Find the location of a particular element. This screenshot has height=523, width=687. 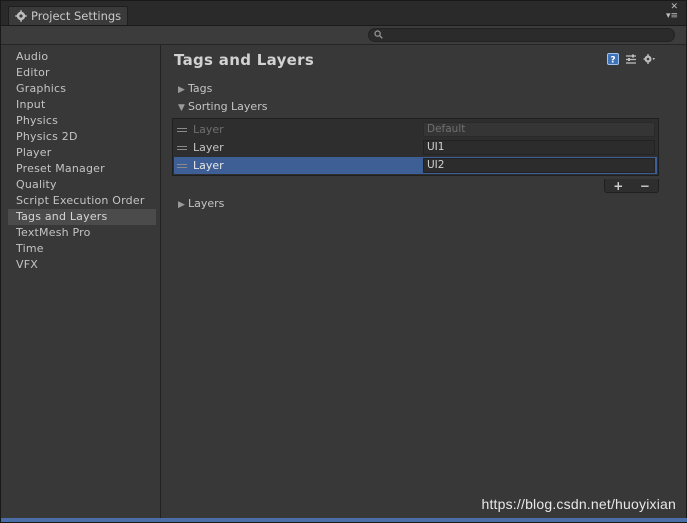

sidebar-item-editor: Editor is located at coordinates (82, 73).